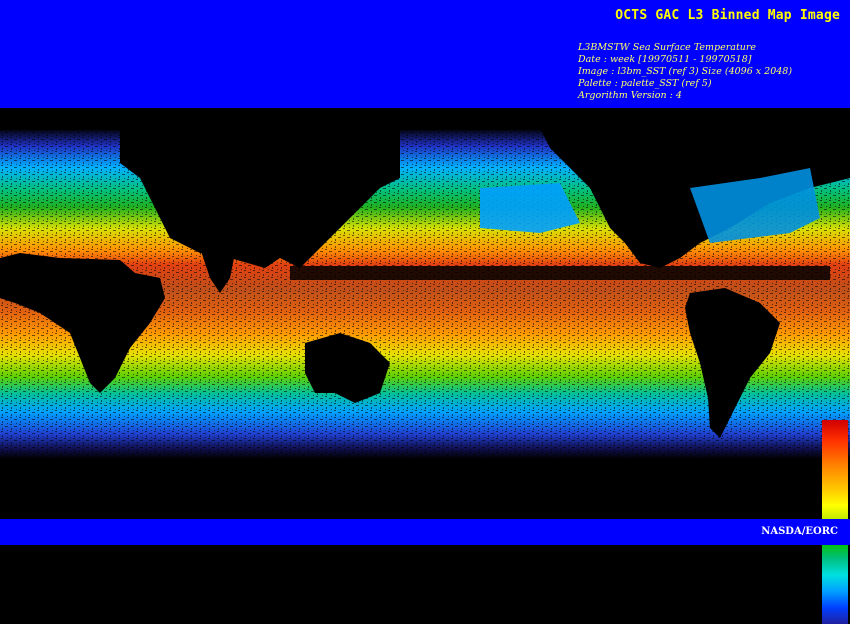 The width and height of the screenshot is (850, 624). I want to click on equatorial-cloud-band, so click(560, 273).